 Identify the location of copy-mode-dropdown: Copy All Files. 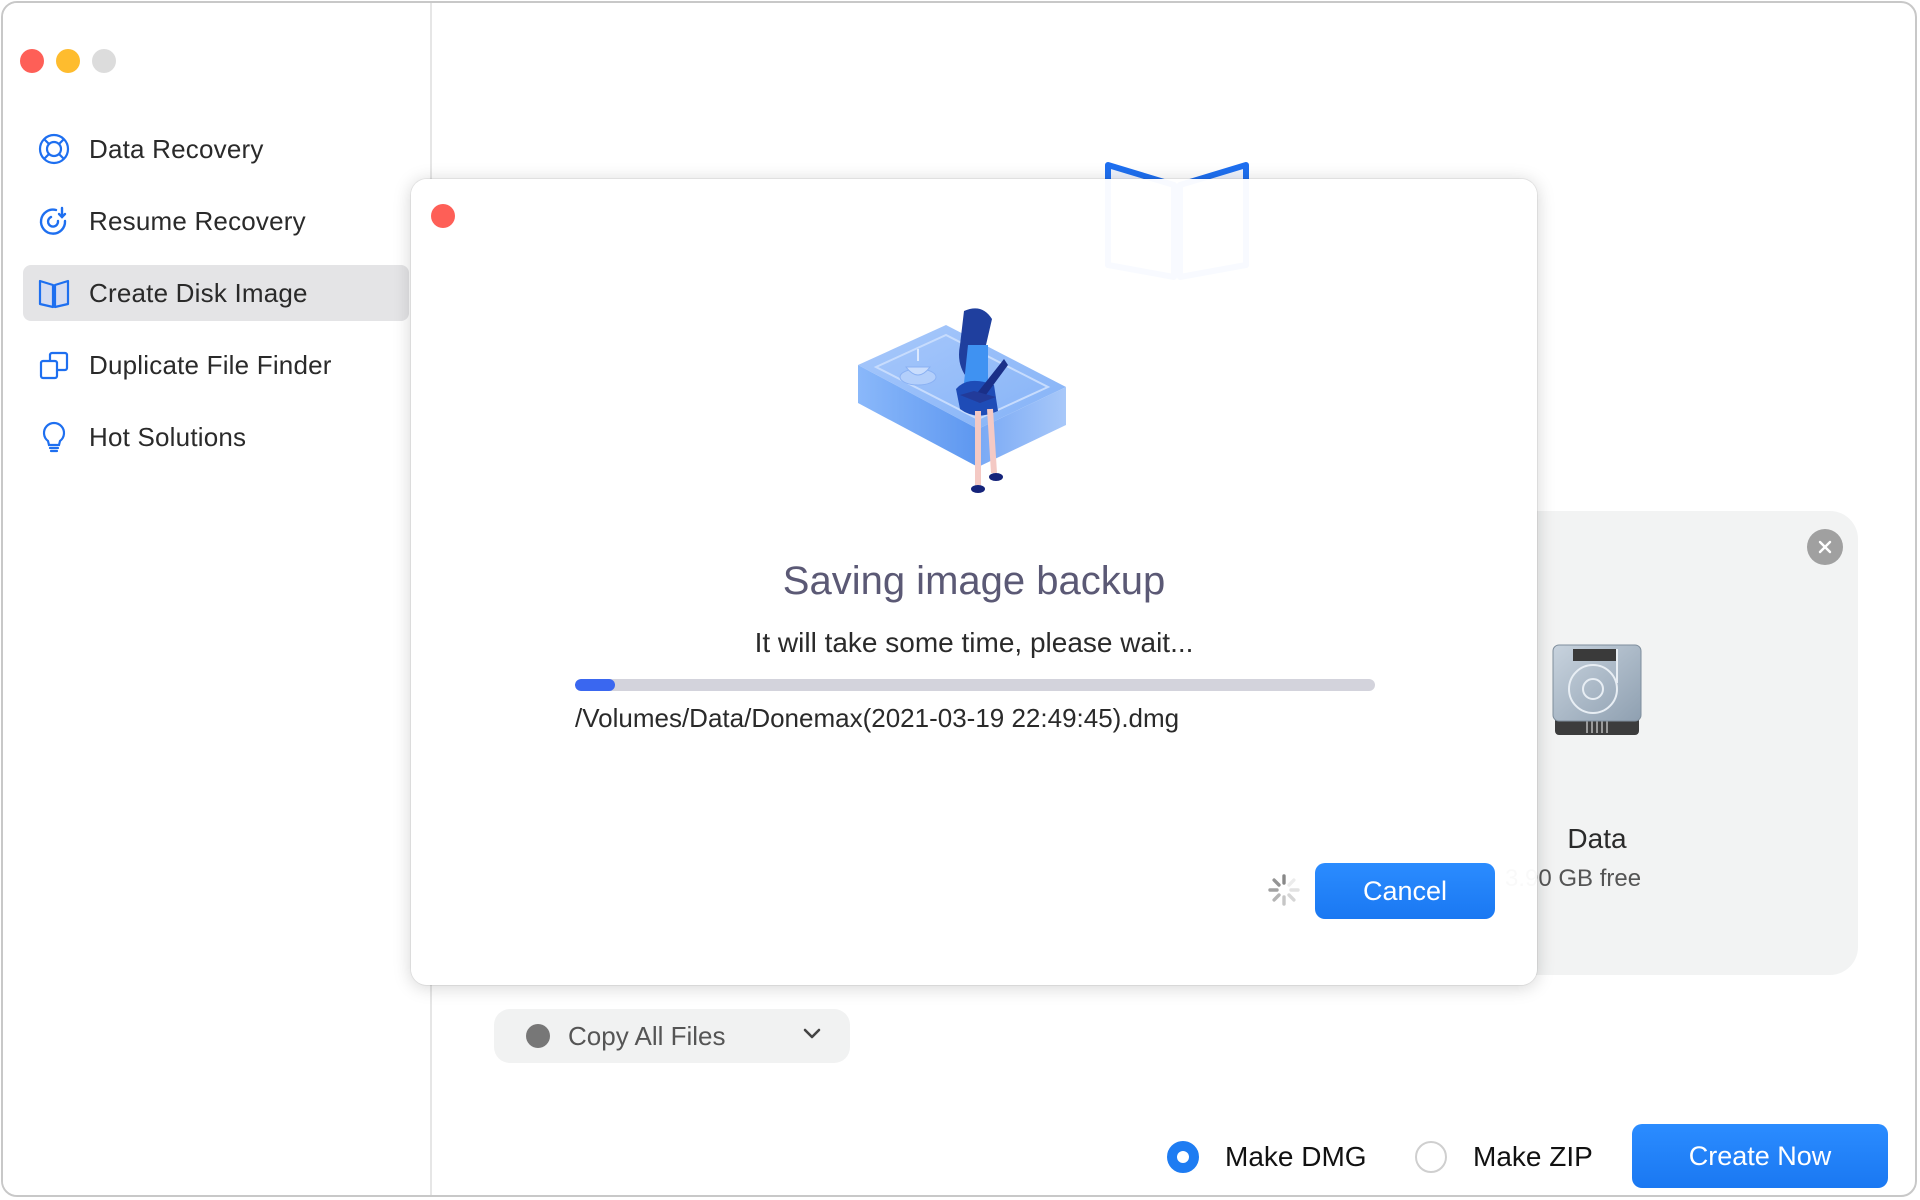
(672, 1036).